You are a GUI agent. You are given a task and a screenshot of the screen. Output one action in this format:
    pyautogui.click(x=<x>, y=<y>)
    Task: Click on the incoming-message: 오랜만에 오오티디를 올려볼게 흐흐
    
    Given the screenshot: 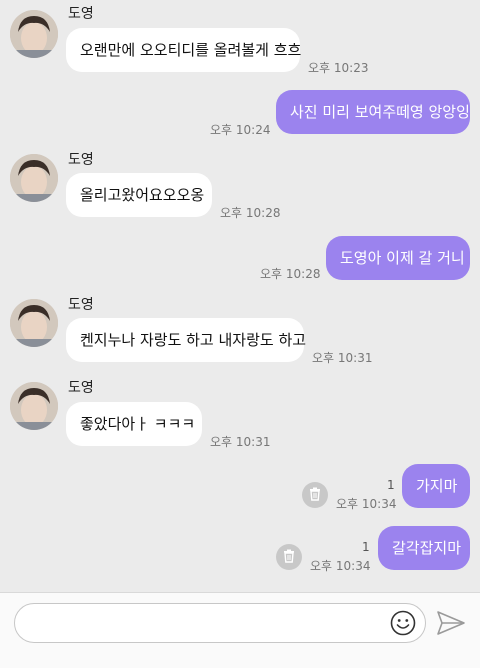 What is the action you would take?
    pyautogui.click(x=183, y=50)
    